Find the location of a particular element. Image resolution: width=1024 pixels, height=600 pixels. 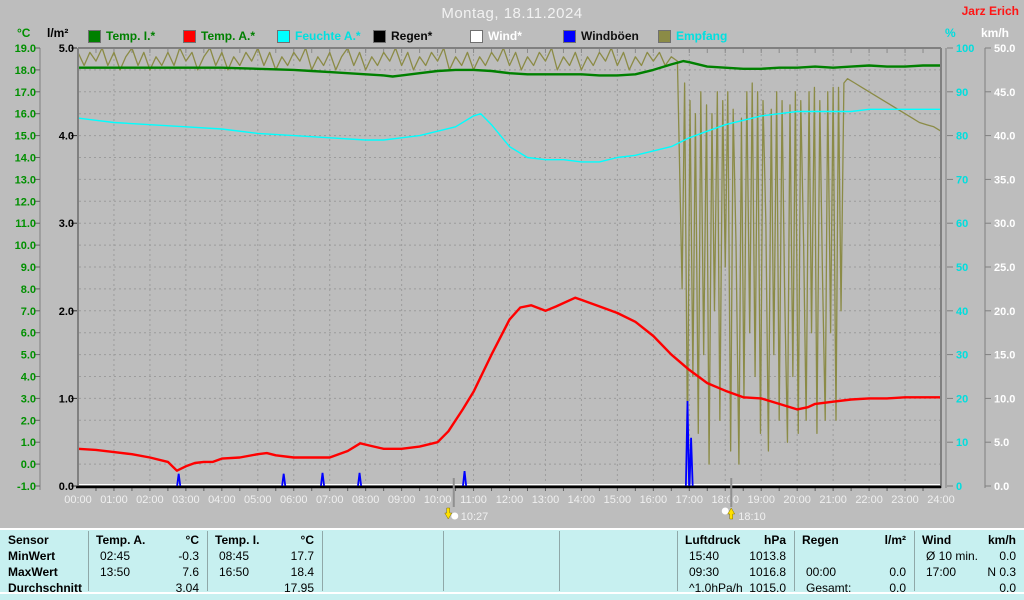

cell-value: km/h is located at coordinates (1001, 540).